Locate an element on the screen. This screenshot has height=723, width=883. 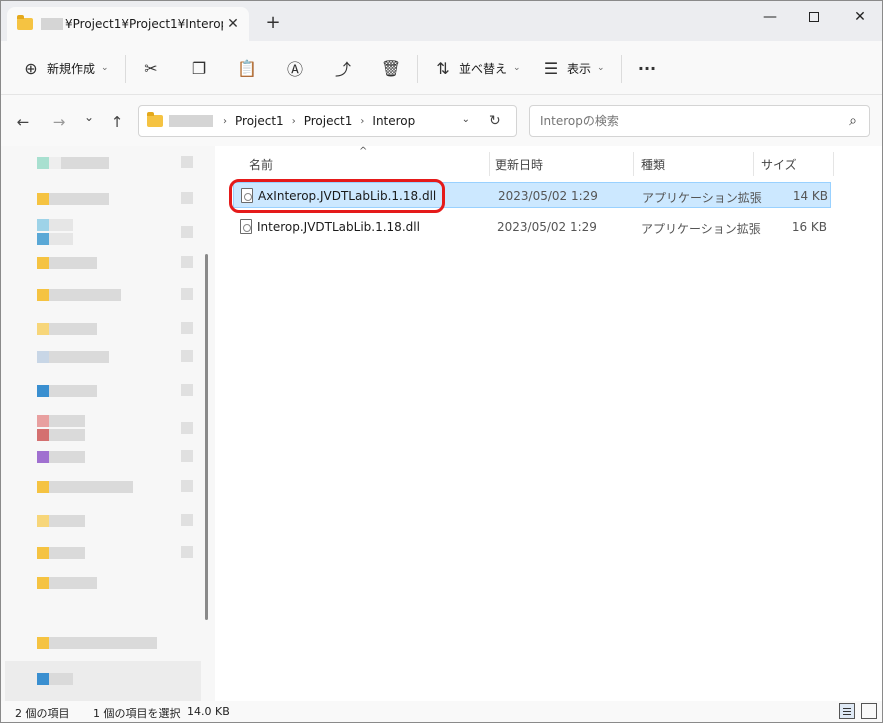
delete-button: 🗑 is located at coordinates (391, 68).